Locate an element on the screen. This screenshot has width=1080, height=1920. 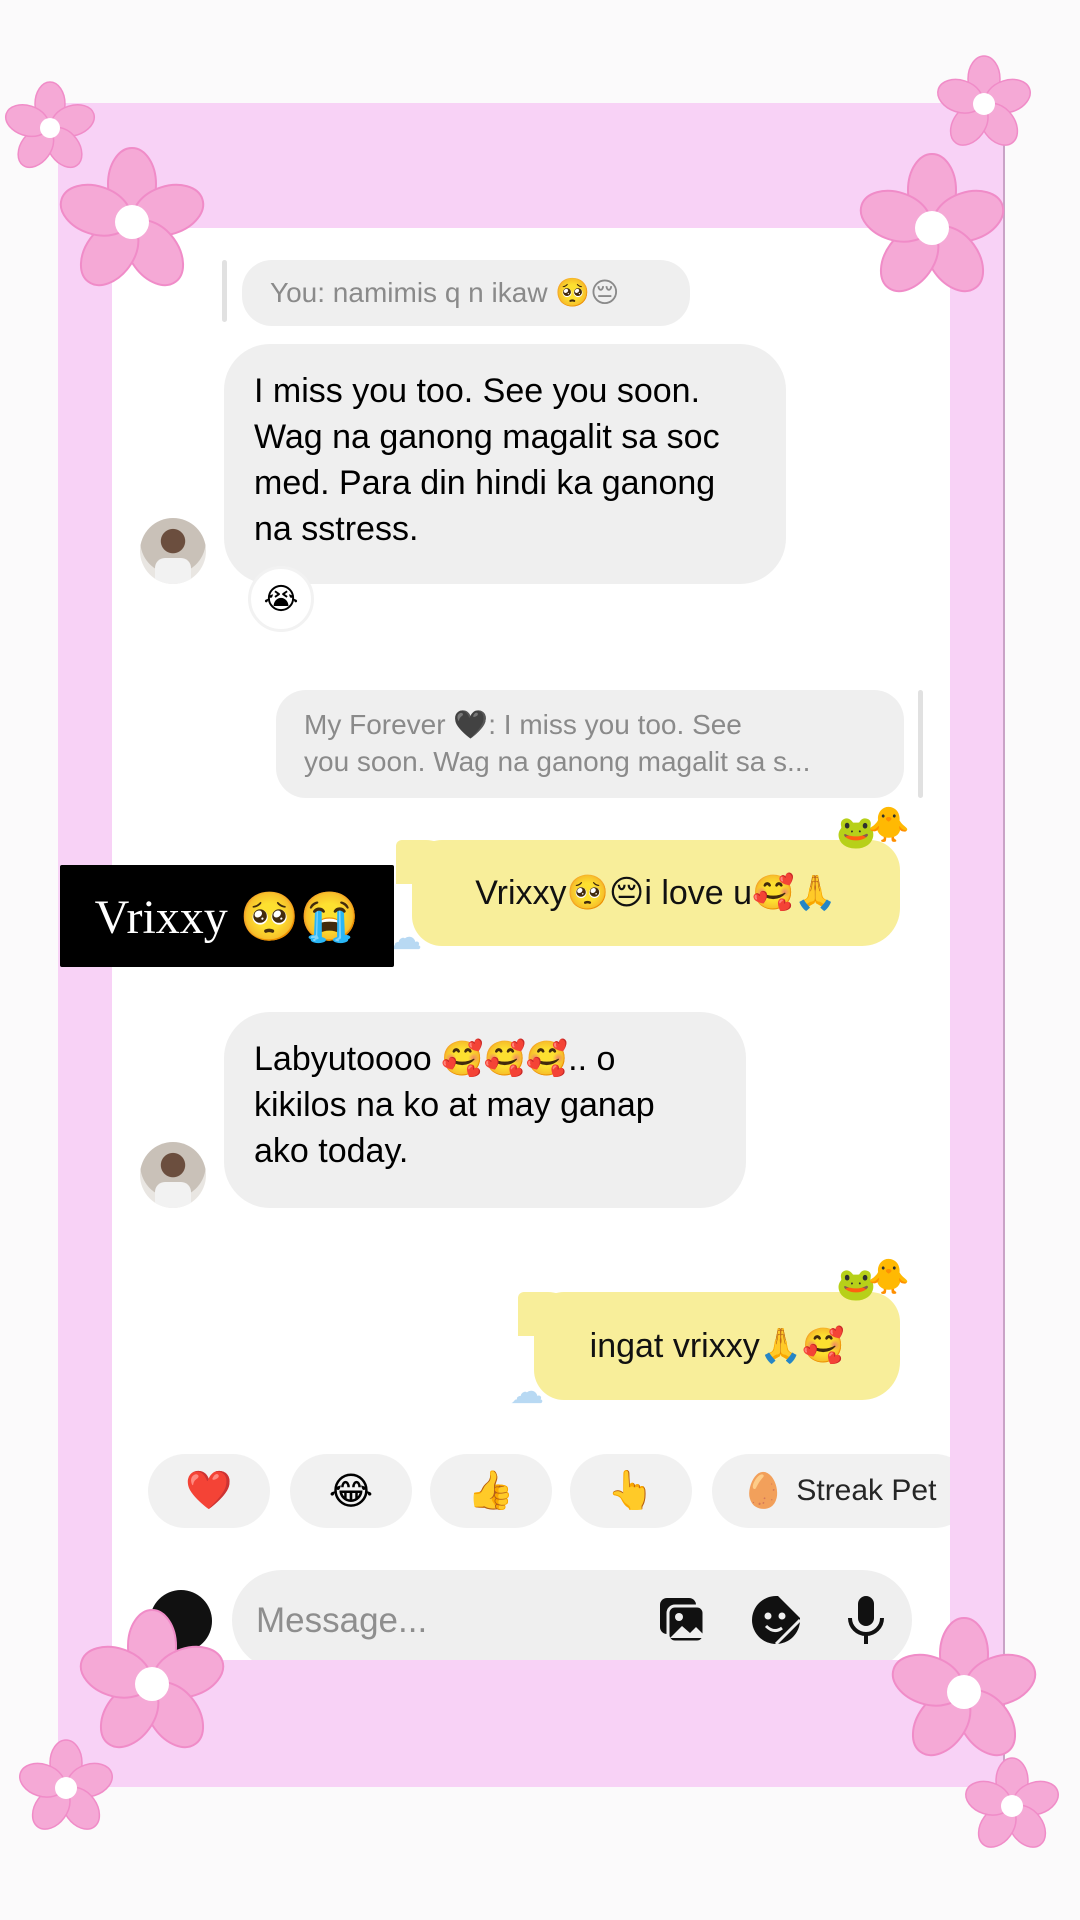
cloud-icon: ☁ is located at coordinates (527, 1392).